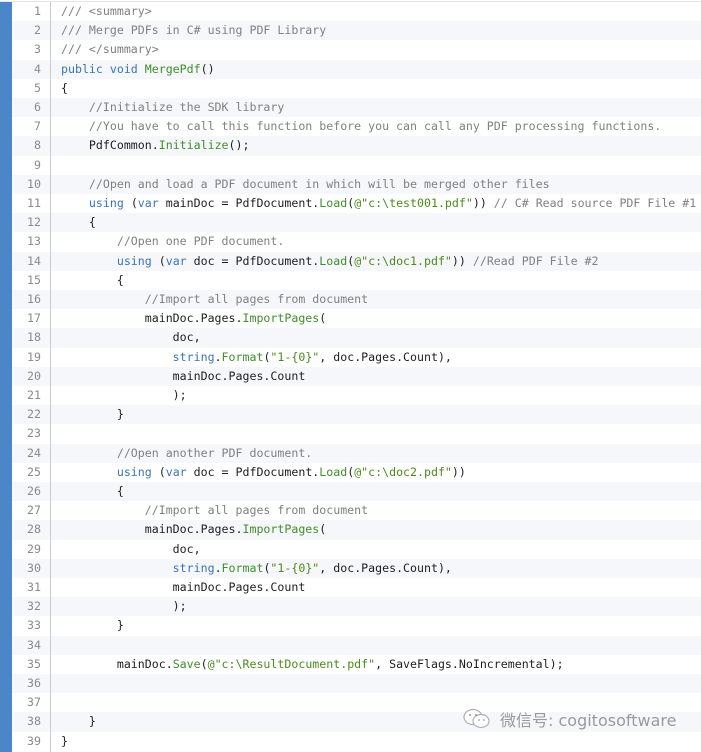 This screenshot has width=701, height=752. What do you see at coordinates (34, 683) in the screenshot?
I see `line-number: 36` at bounding box center [34, 683].